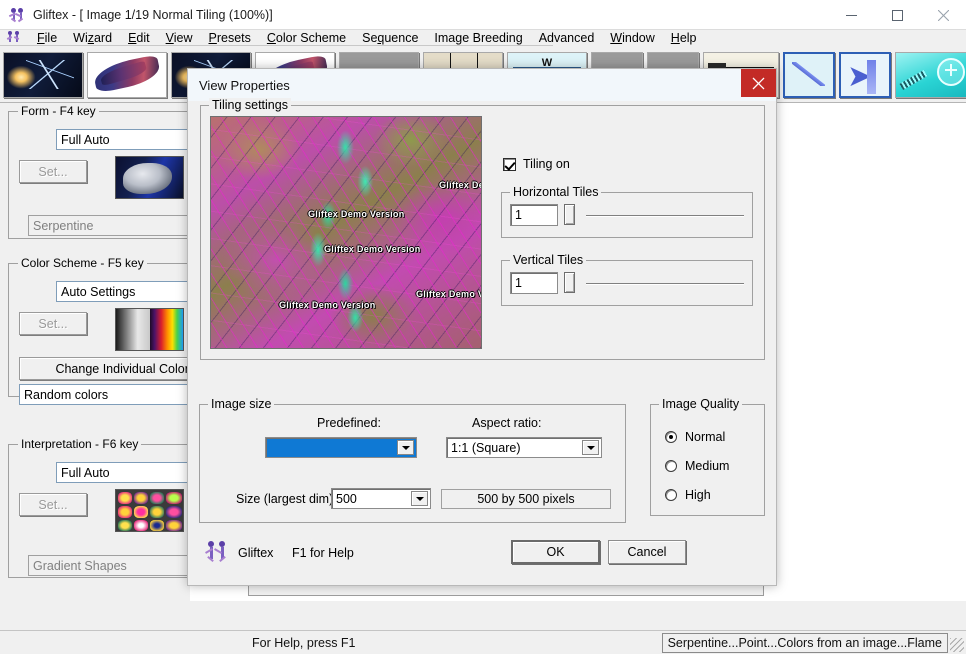  What do you see at coordinates (957, 645) in the screenshot?
I see `resize-grip` at bounding box center [957, 645].